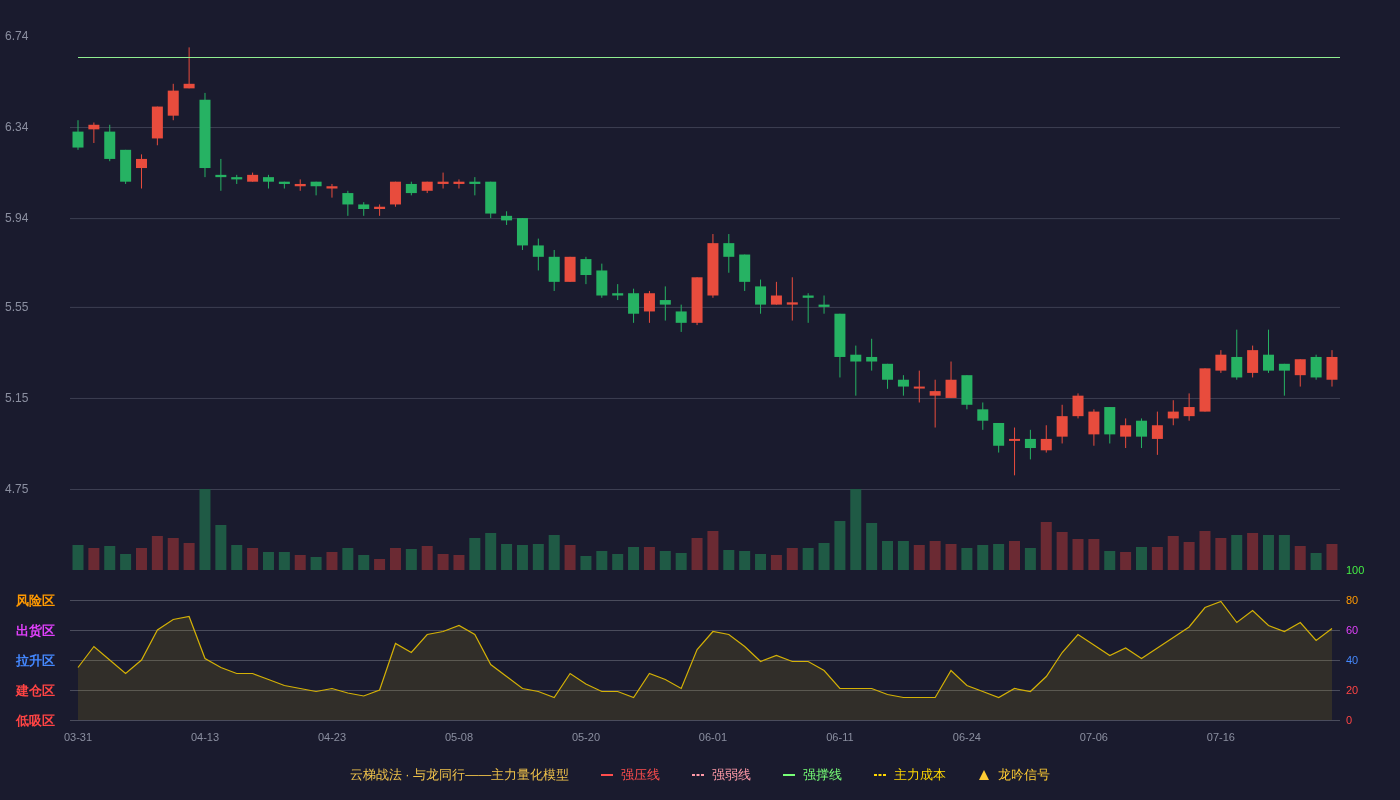  Describe the element at coordinates (35, 690) in the screenshot. I see `zone-label: 建仓区` at that location.